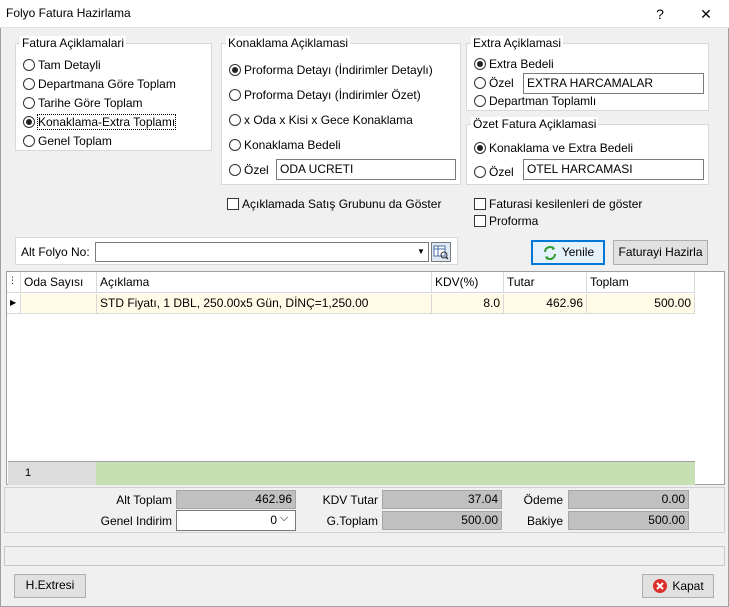 This screenshot has width=729, height=607. What do you see at coordinates (136, 521) in the screenshot?
I see `genel-indirim-label: Genel Indirim` at bounding box center [136, 521].